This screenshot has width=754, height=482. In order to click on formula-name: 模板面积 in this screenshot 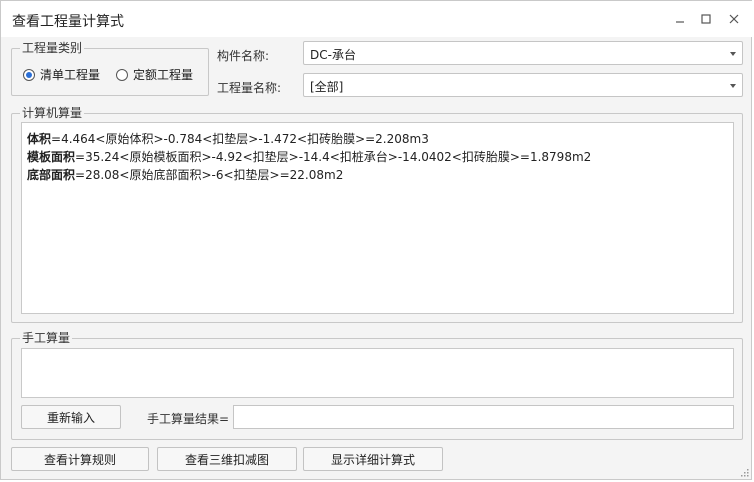, I will do `click(51, 157)`.